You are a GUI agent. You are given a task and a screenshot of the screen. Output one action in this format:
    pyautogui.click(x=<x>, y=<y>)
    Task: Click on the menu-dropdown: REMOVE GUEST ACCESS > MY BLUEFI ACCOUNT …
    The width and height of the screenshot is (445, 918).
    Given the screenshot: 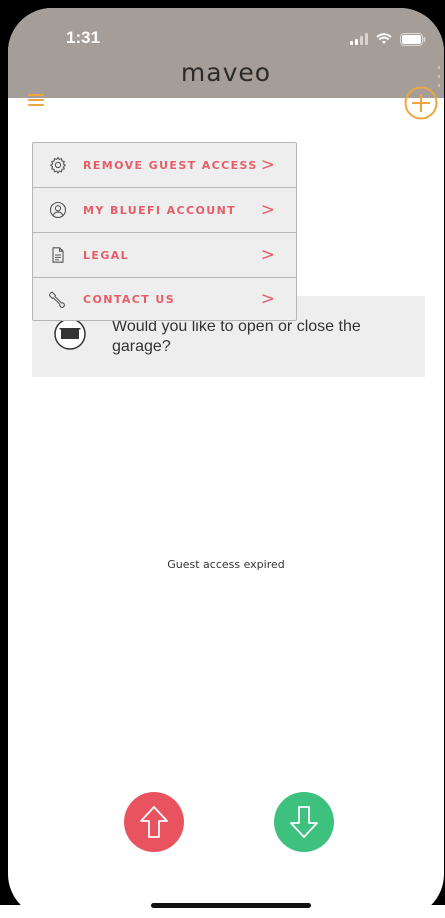 What is the action you would take?
    pyautogui.click(x=164, y=231)
    